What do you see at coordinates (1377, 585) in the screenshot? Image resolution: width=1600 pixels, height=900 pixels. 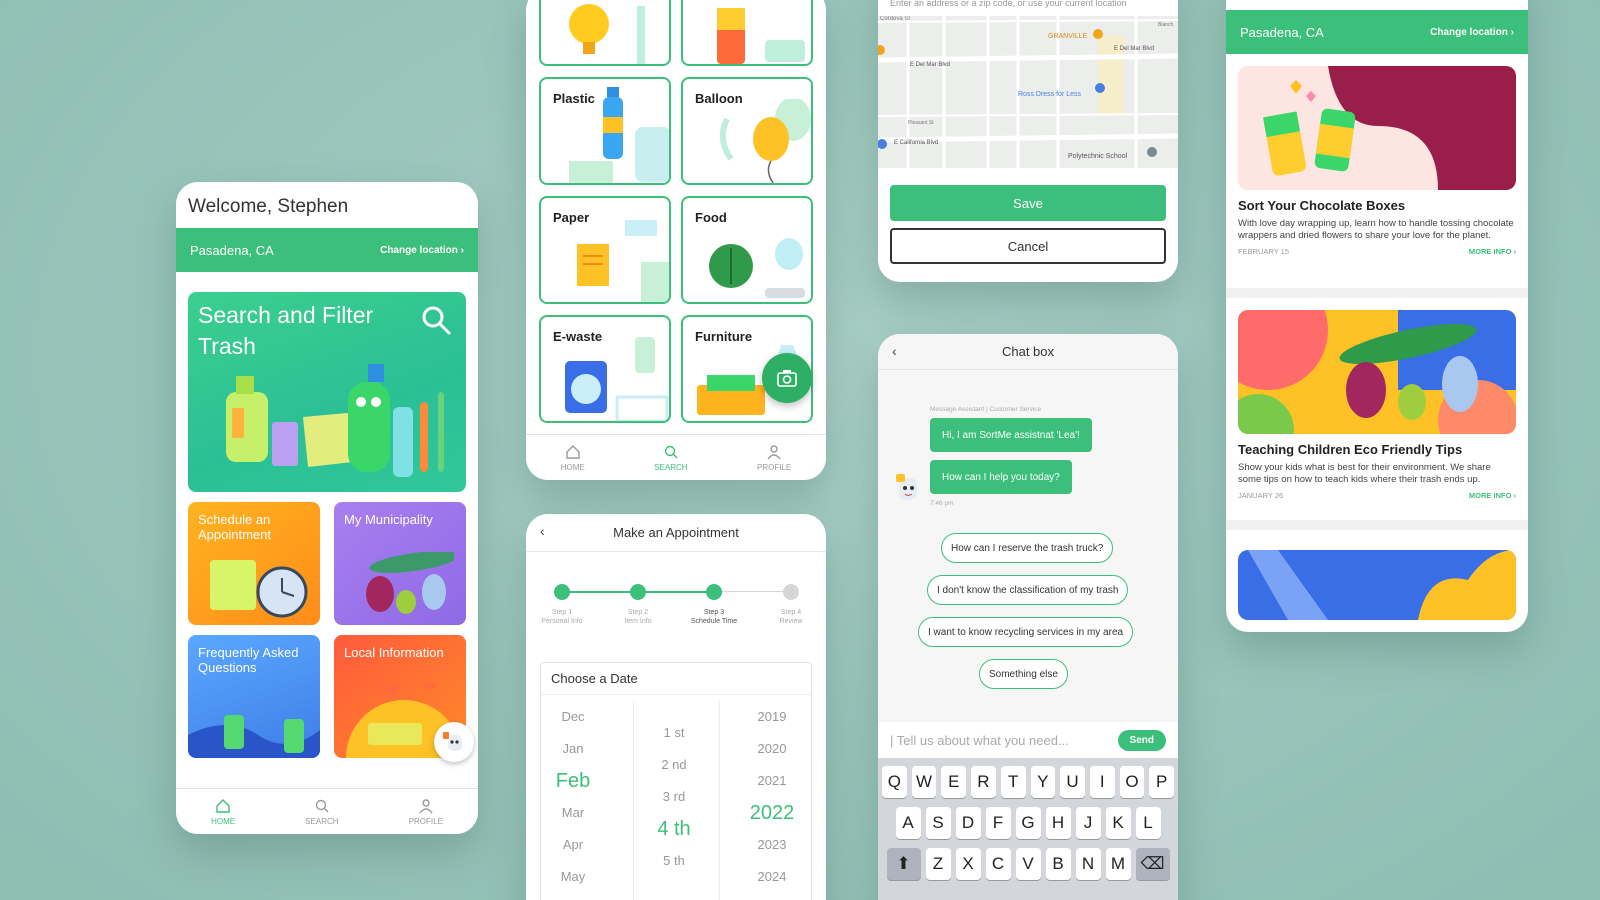 I see `article-card` at bounding box center [1377, 585].